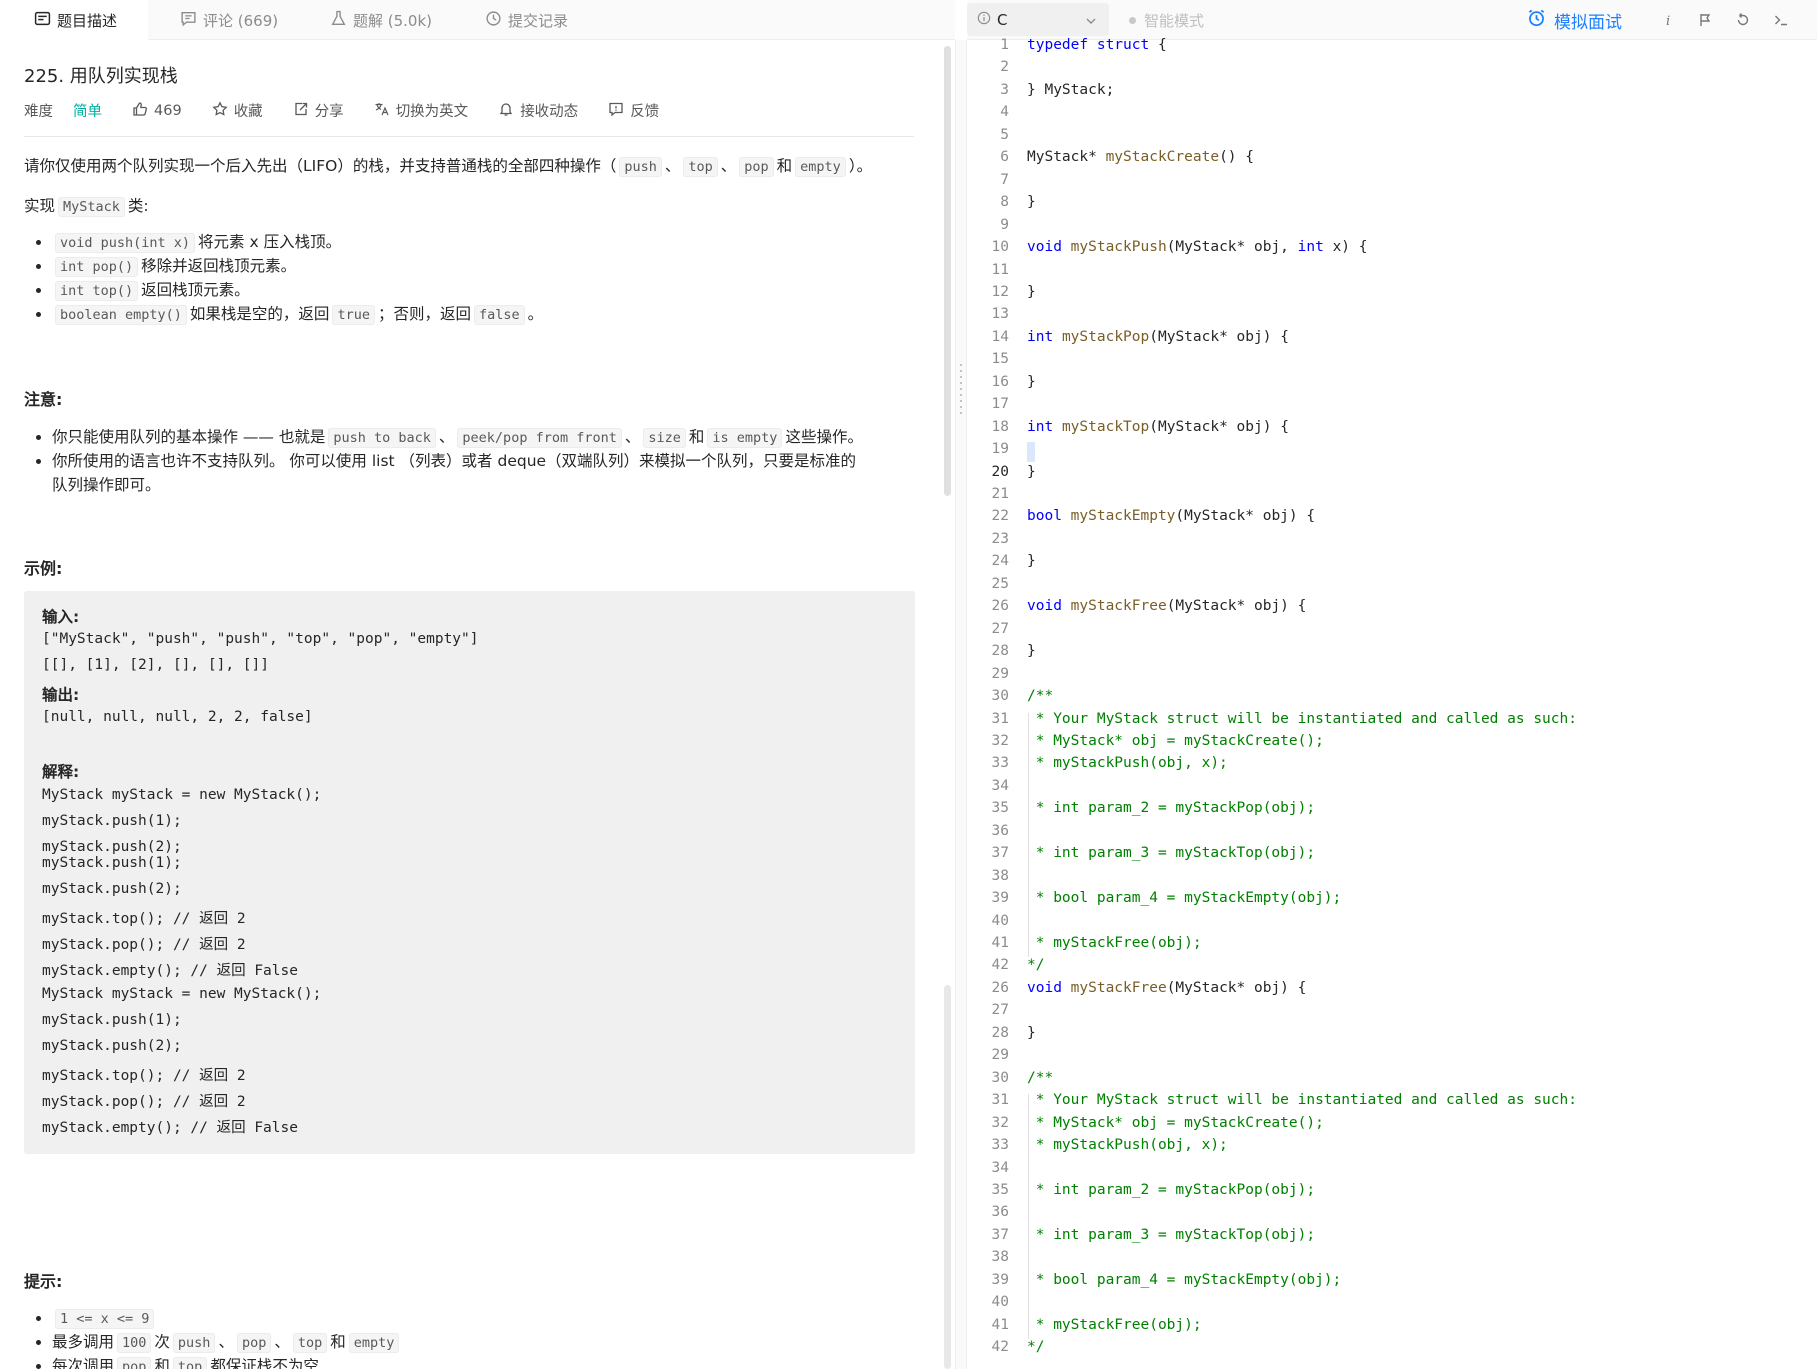 The image size is (1817, 1369). Describe the element at coordinates (1171, 516) in the screenshot. I see `code-line: bool myStackEmpty(MyStack* obj) {` at that location.